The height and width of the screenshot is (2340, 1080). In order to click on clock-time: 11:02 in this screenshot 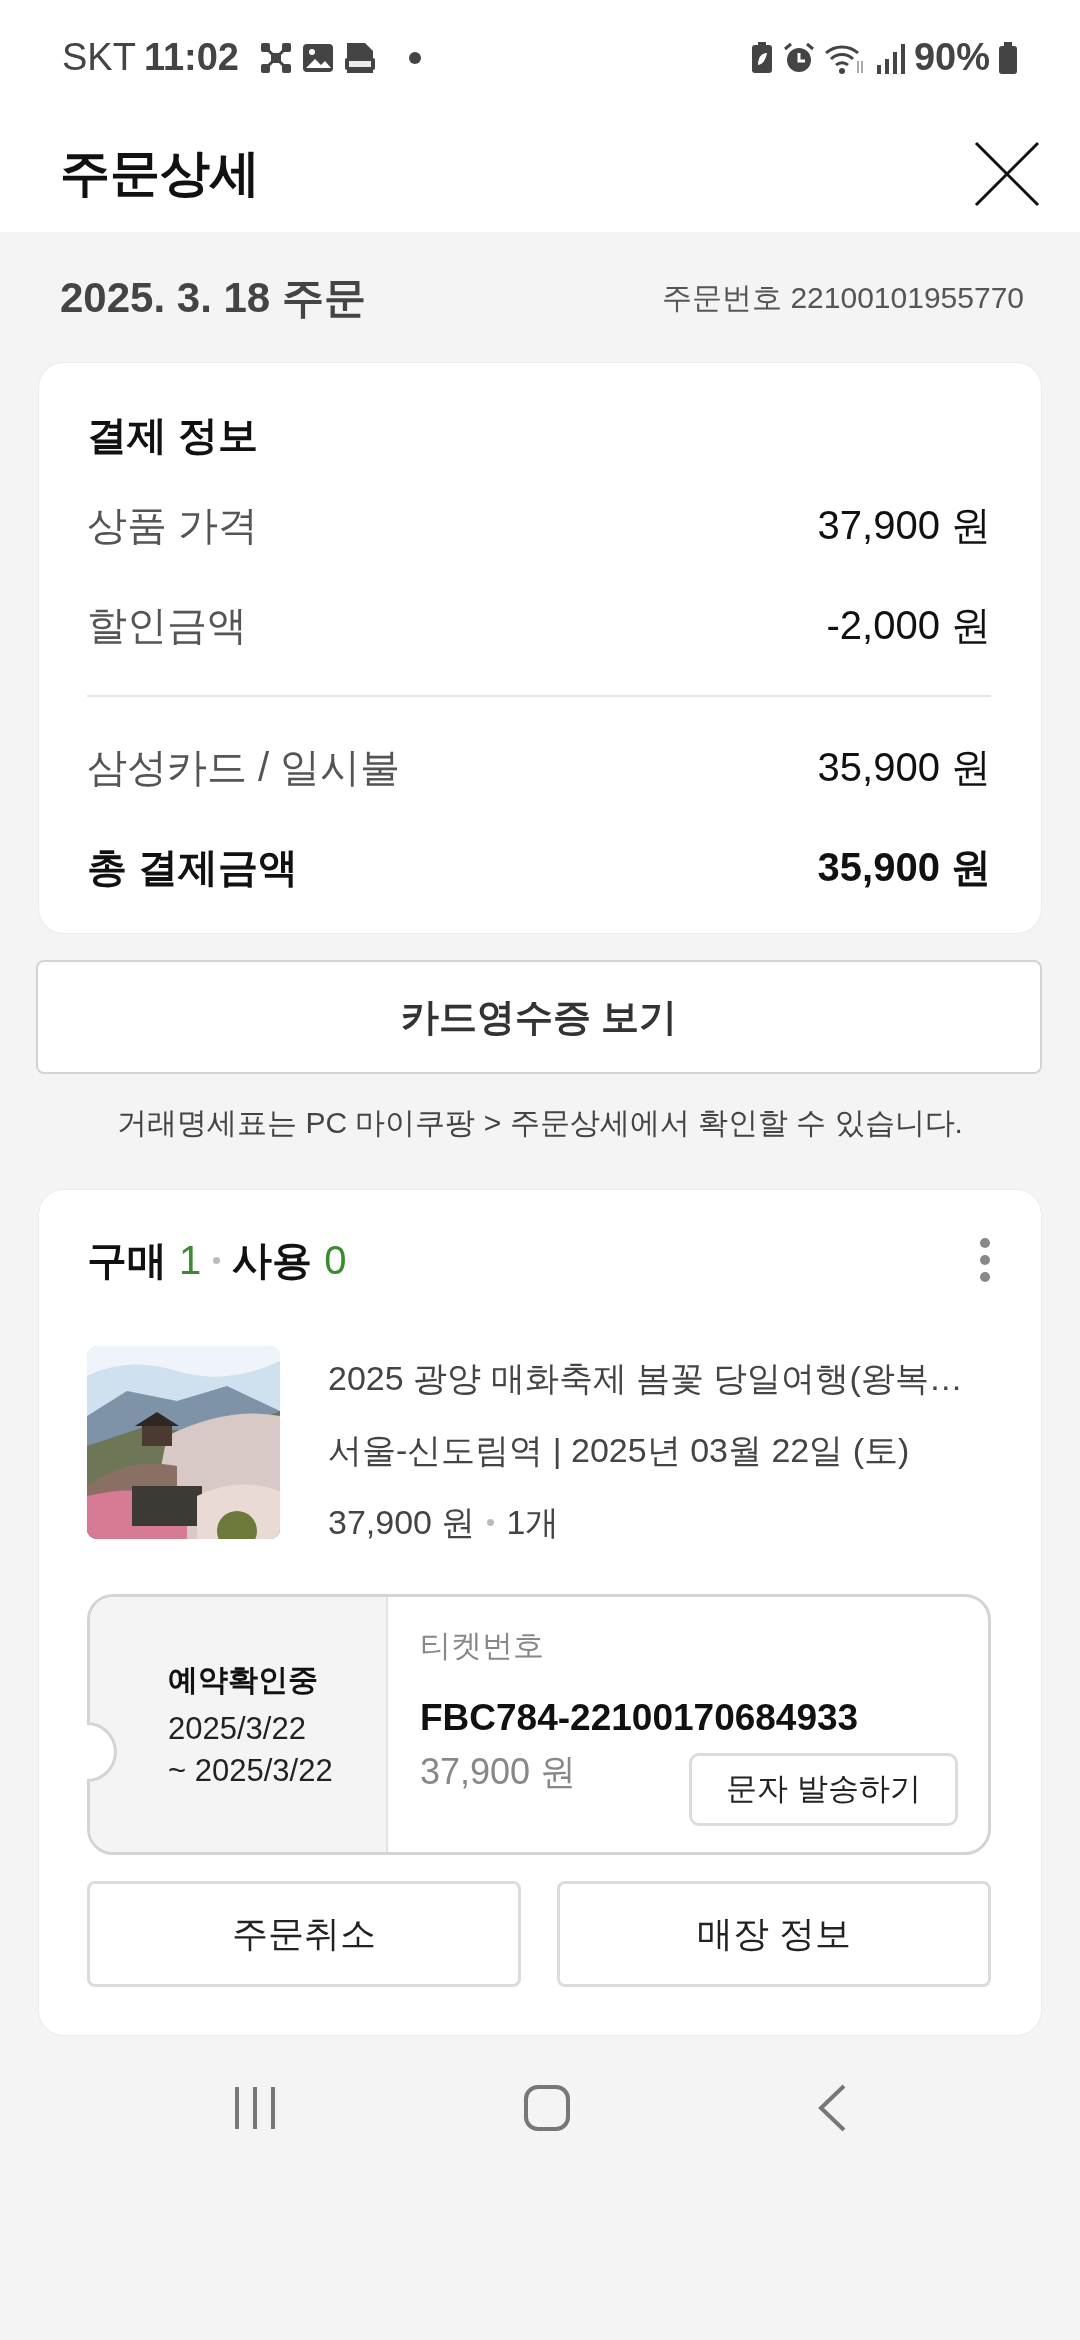, I will do `click(191, 57)`.